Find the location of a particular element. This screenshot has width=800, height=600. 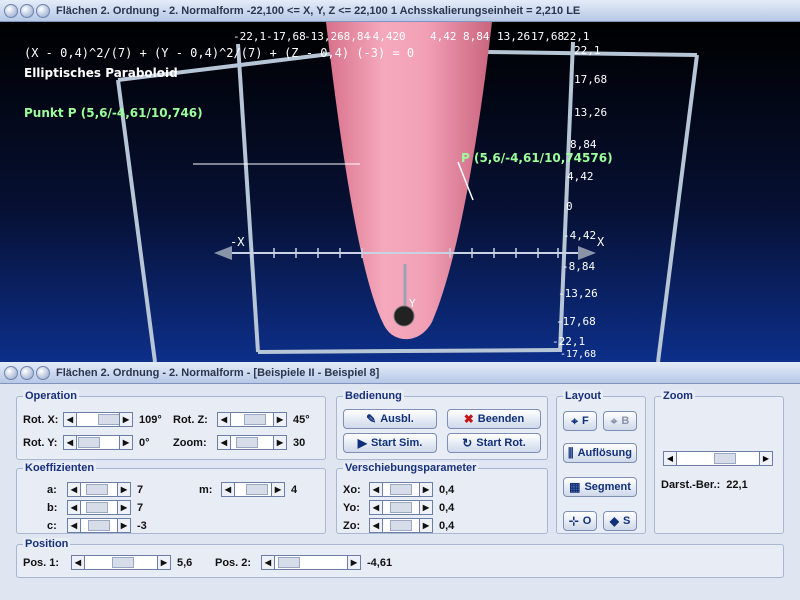

start-sim-button: ▶ Start Sim. is located at coordinates (390, 443).